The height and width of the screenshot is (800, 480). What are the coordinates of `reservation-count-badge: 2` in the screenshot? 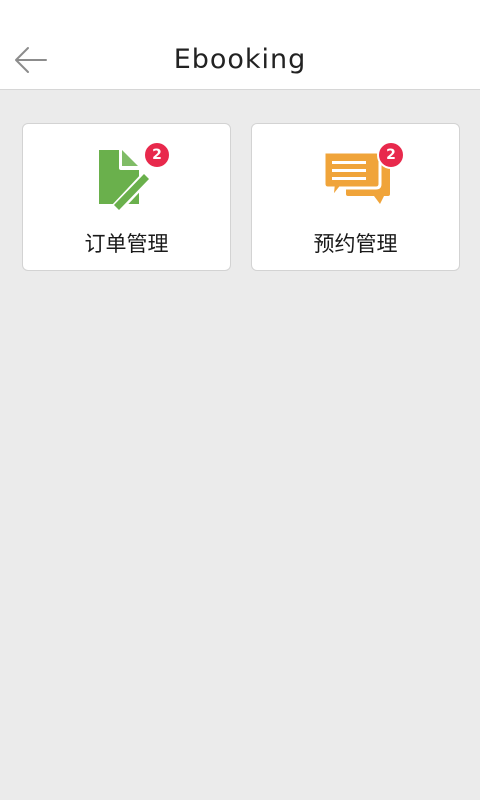 It's located at (391, 155).